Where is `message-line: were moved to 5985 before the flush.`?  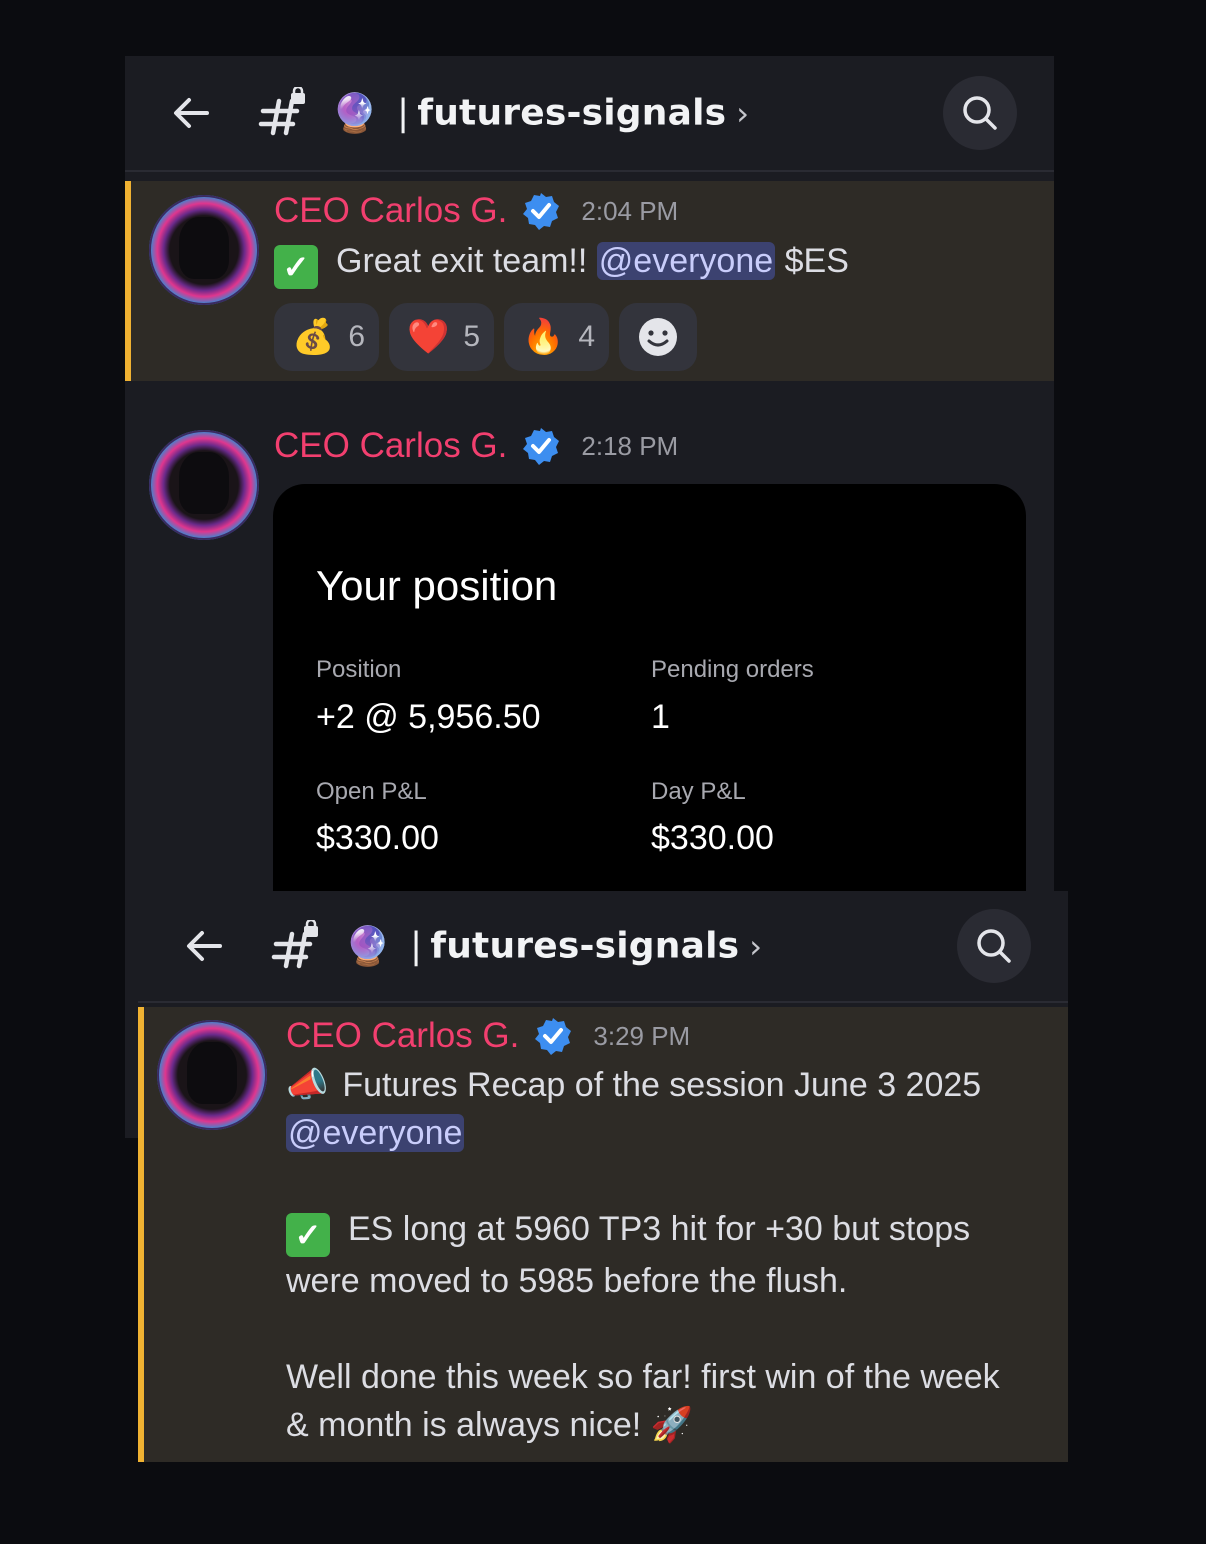 message-line: were moved to 5985 before the flush. is located at coordinates (567, 1281).